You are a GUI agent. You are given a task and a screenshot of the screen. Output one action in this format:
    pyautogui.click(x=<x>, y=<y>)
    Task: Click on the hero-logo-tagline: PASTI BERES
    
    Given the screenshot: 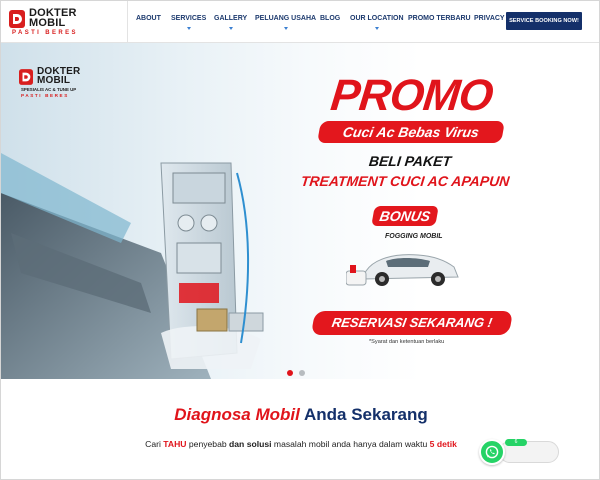 What is the action you would take?
    pyautogui.click(x=45, y=95)
    